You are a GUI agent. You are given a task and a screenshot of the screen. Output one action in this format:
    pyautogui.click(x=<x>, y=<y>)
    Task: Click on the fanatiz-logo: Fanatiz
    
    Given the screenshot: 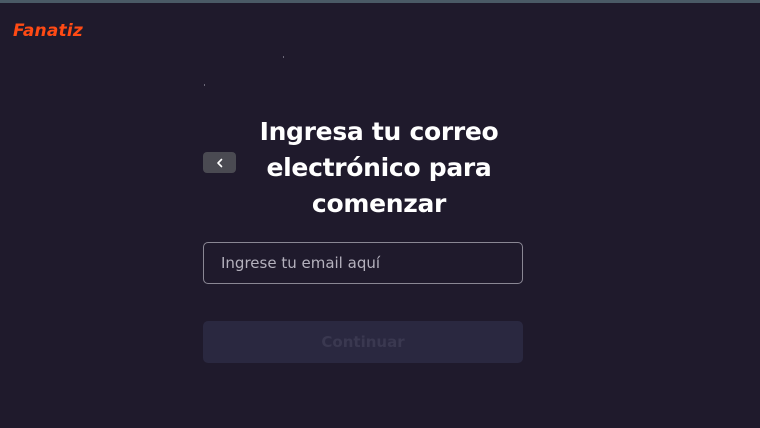 What is the action you would take?
    pyautogui.click(x=48, y=31)
    